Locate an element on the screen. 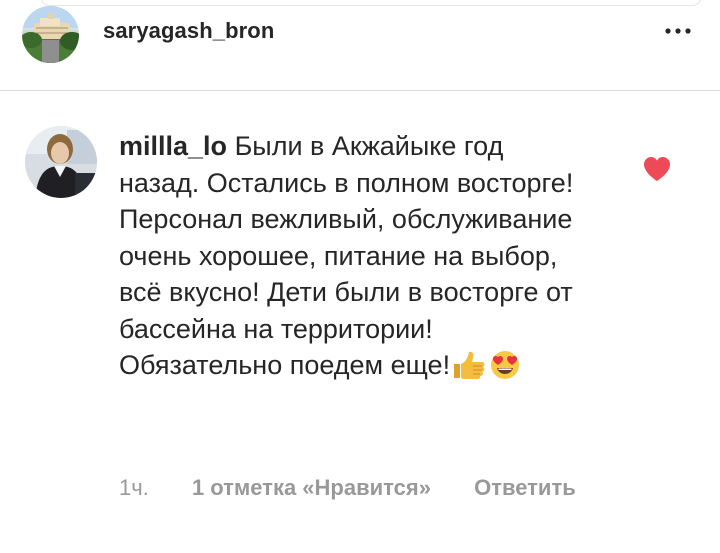 This screenshot has height=553, width=720. profile-avatar is located at coordinates (50, 34).